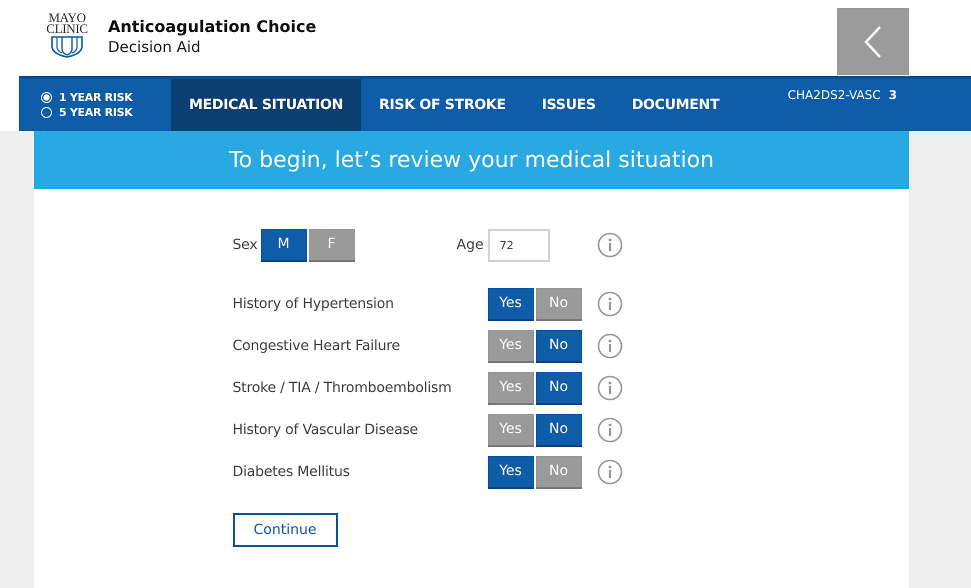 The width and height of the screenshot is (971, 588). I want to click on risk-radio-option: 5 YEAR RISK, so click(106, 112).